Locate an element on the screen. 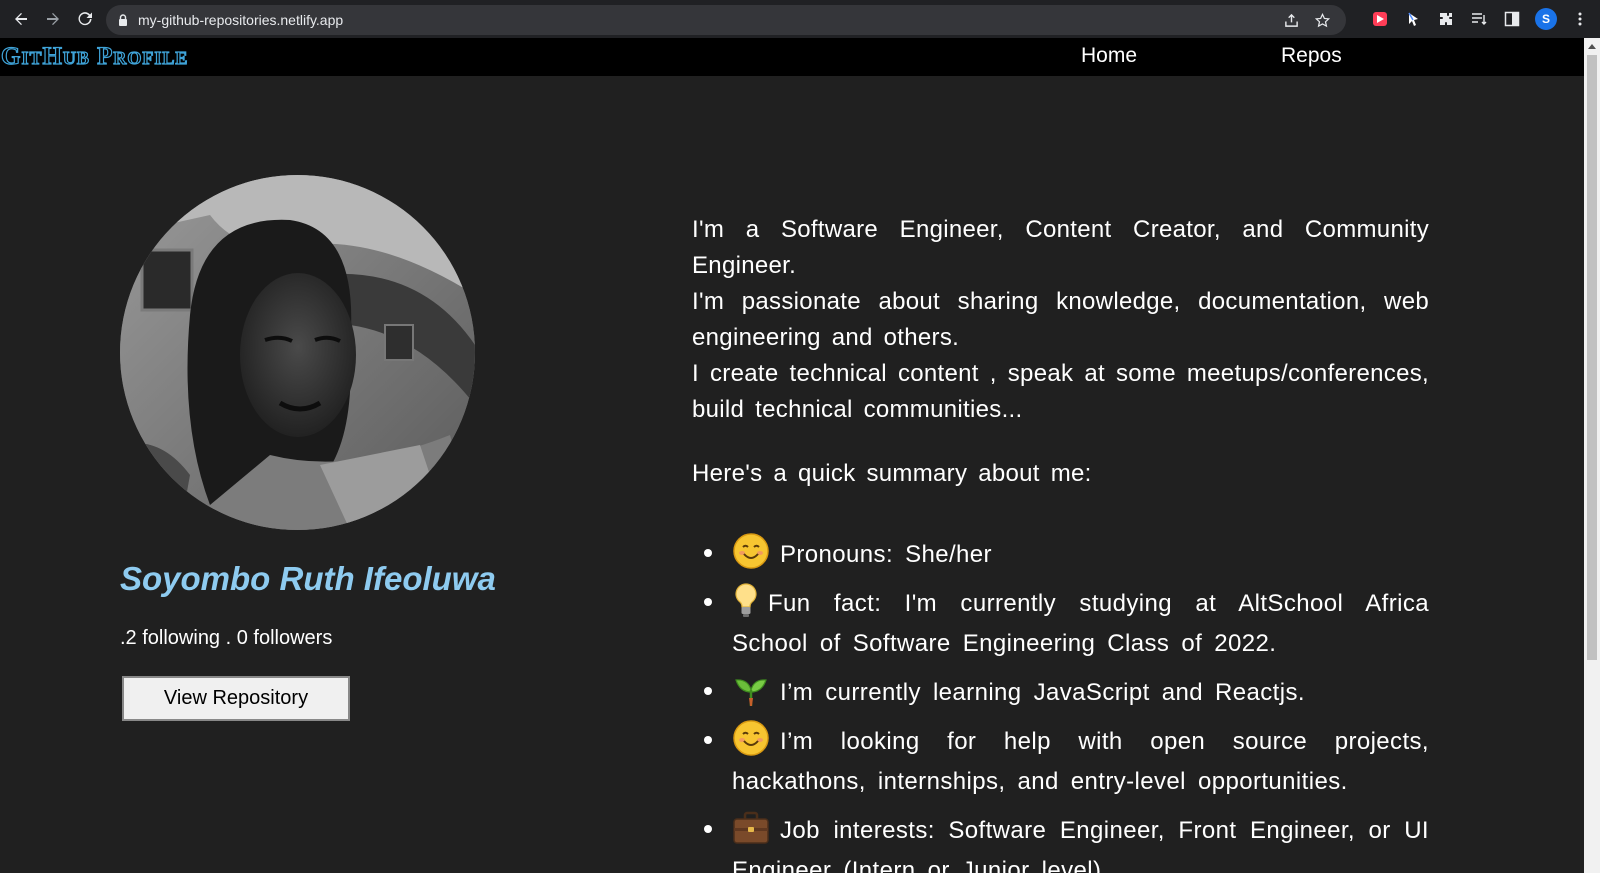  seedling-icon is located at coordinates (751, 689).